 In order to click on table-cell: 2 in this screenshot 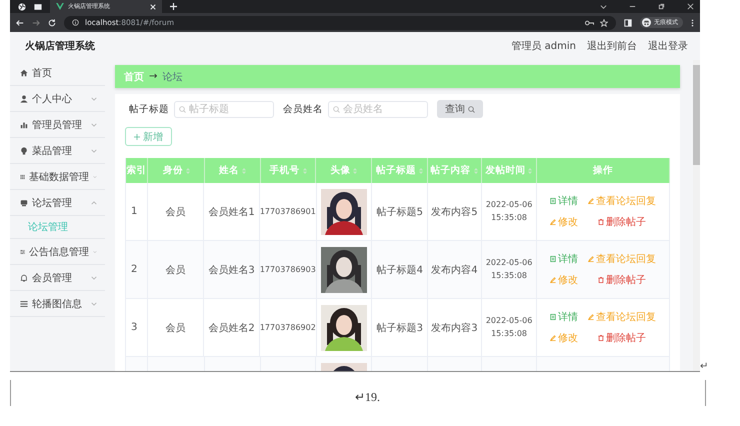, I will do `click(134, 269)`.